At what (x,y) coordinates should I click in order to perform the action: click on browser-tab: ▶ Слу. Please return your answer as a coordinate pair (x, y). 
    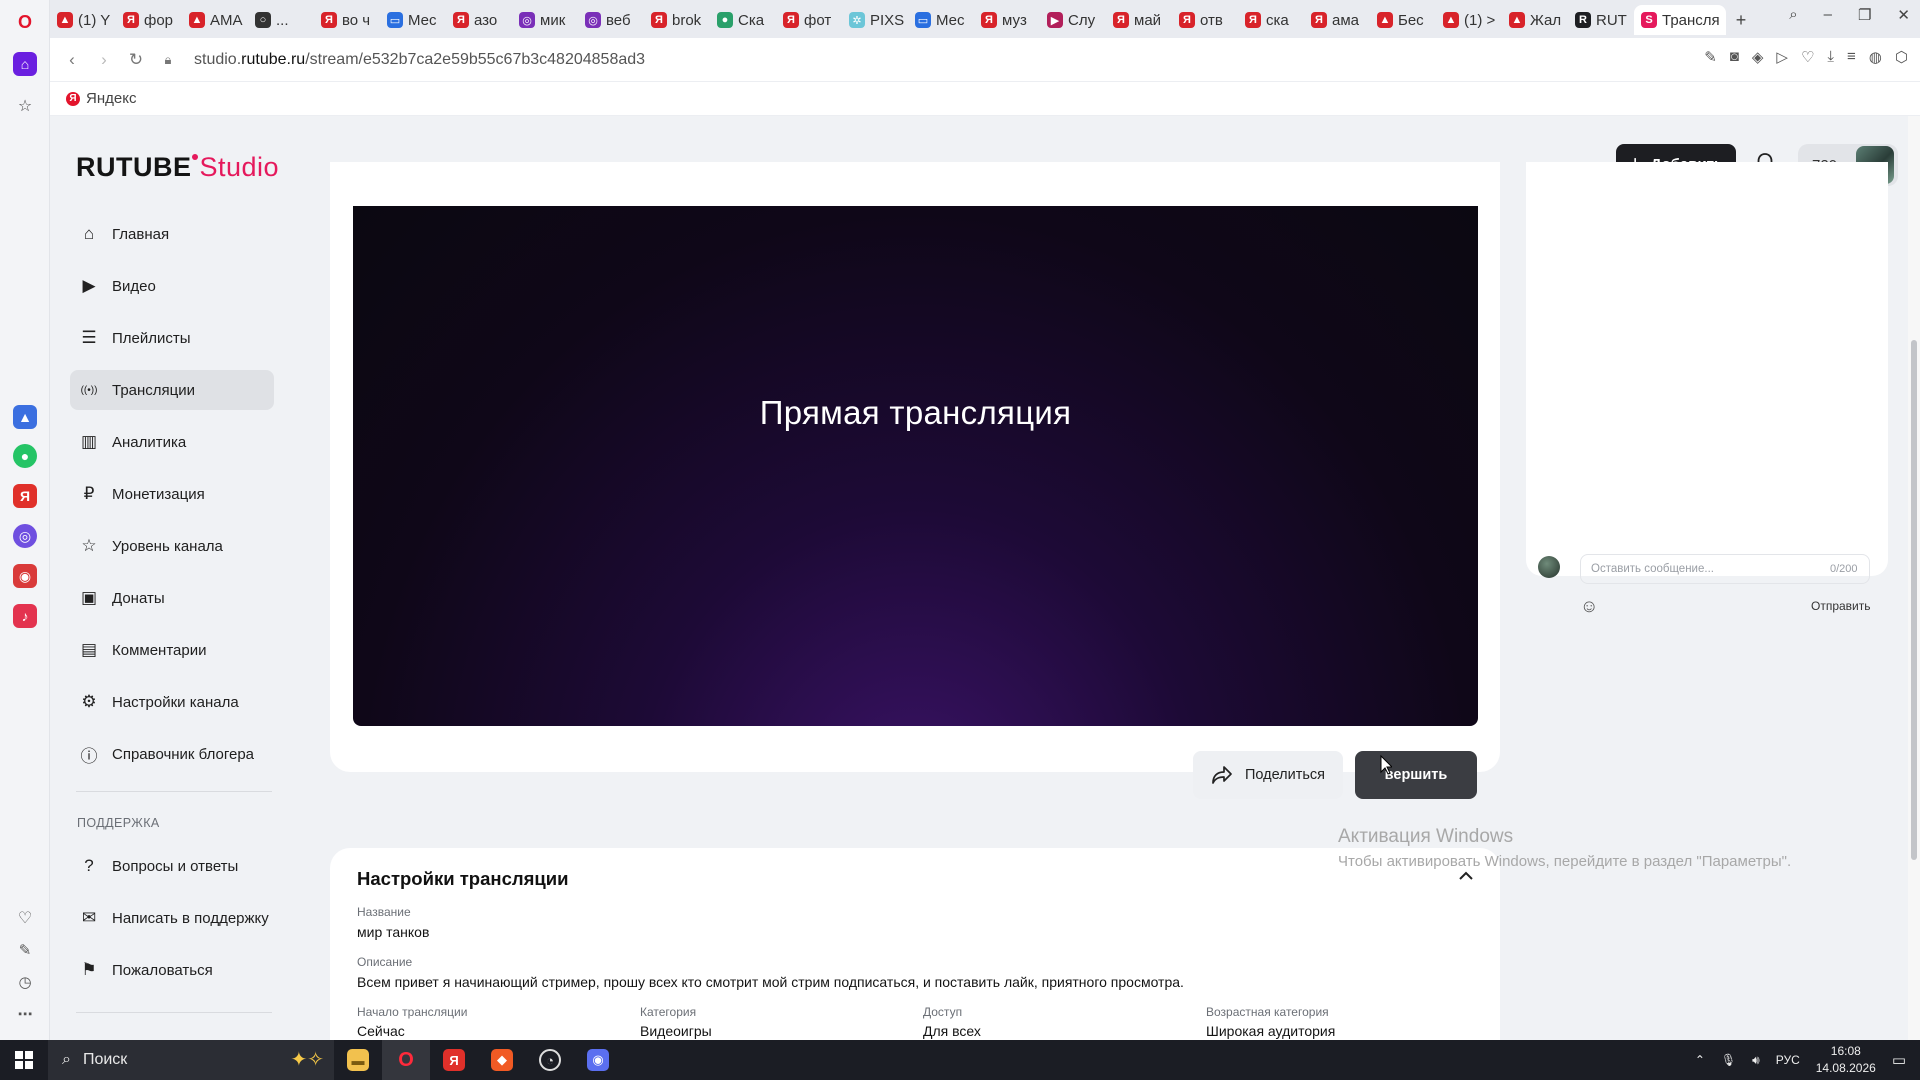
    Looking at the image, I should click on (1073, 20).